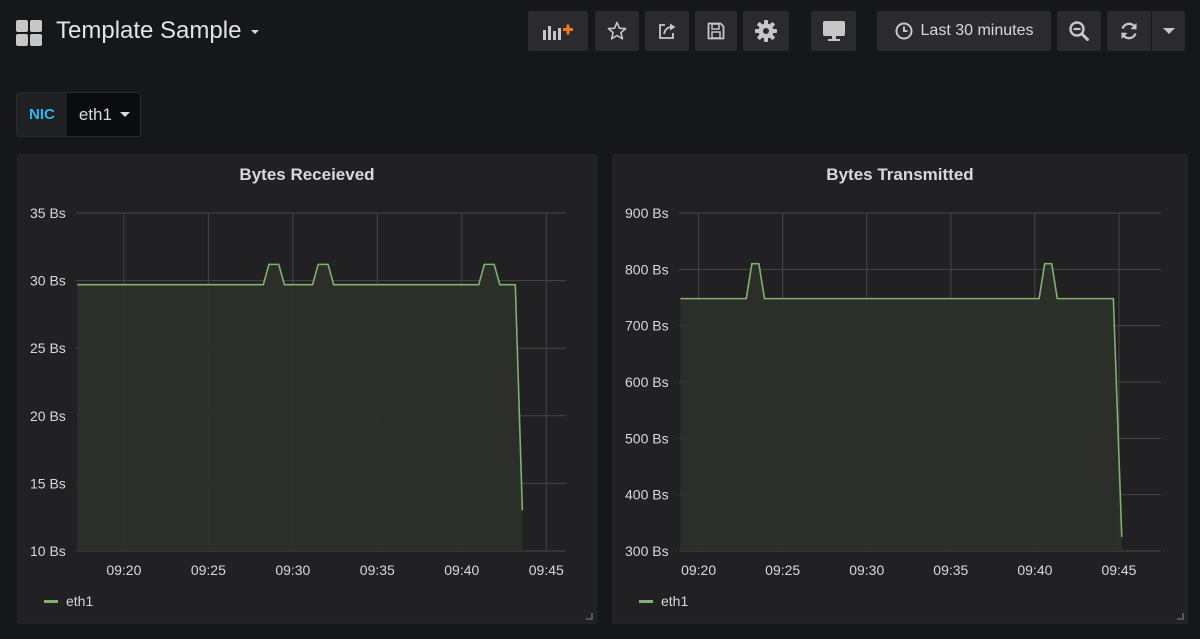  Describe the element at coordinates (647, 326) in the screenshot. I see `y-tick-label: 700 Bs` at that location.